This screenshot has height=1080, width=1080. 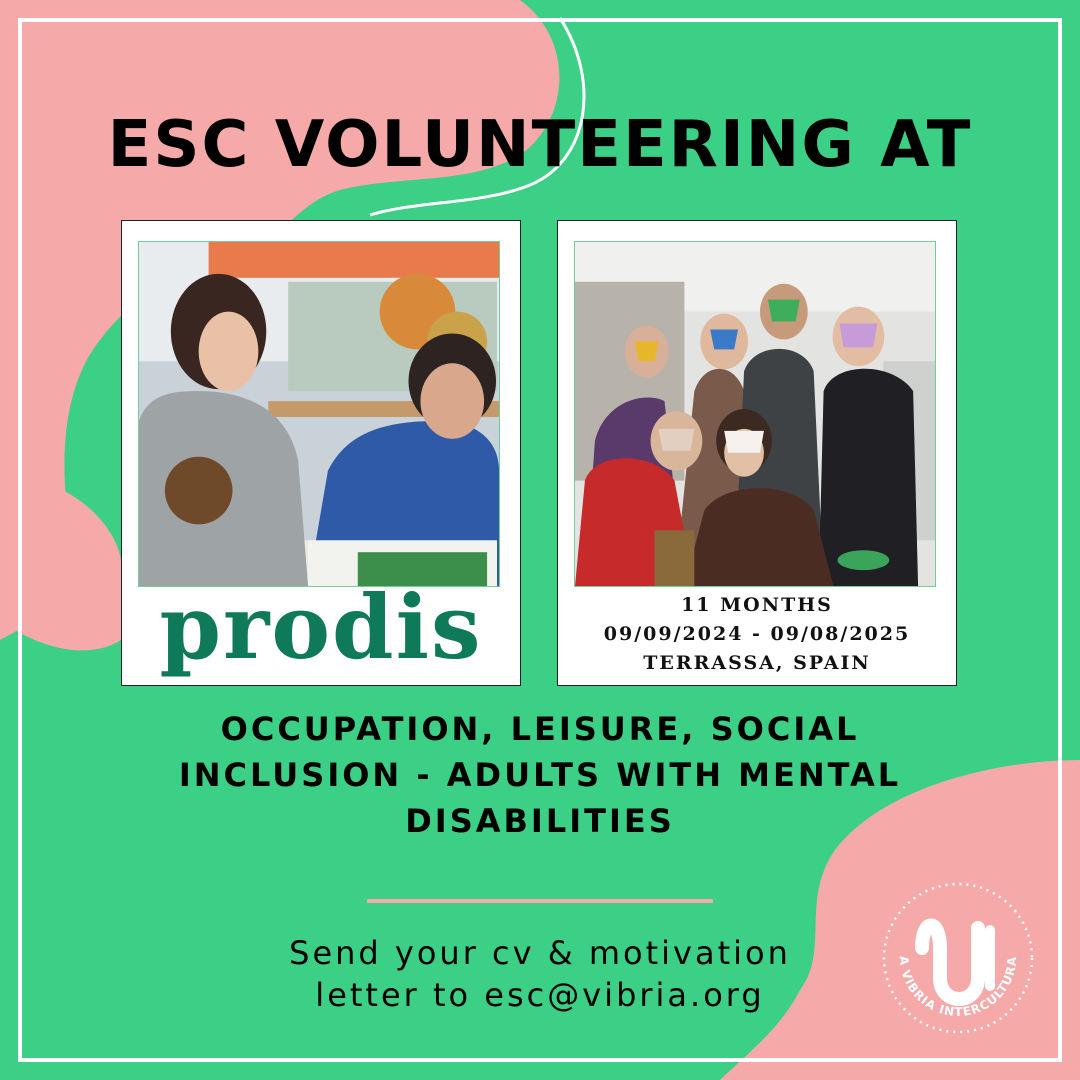 I want to click on duration-text: 11 MONTHS, so click(x=757, y=605).